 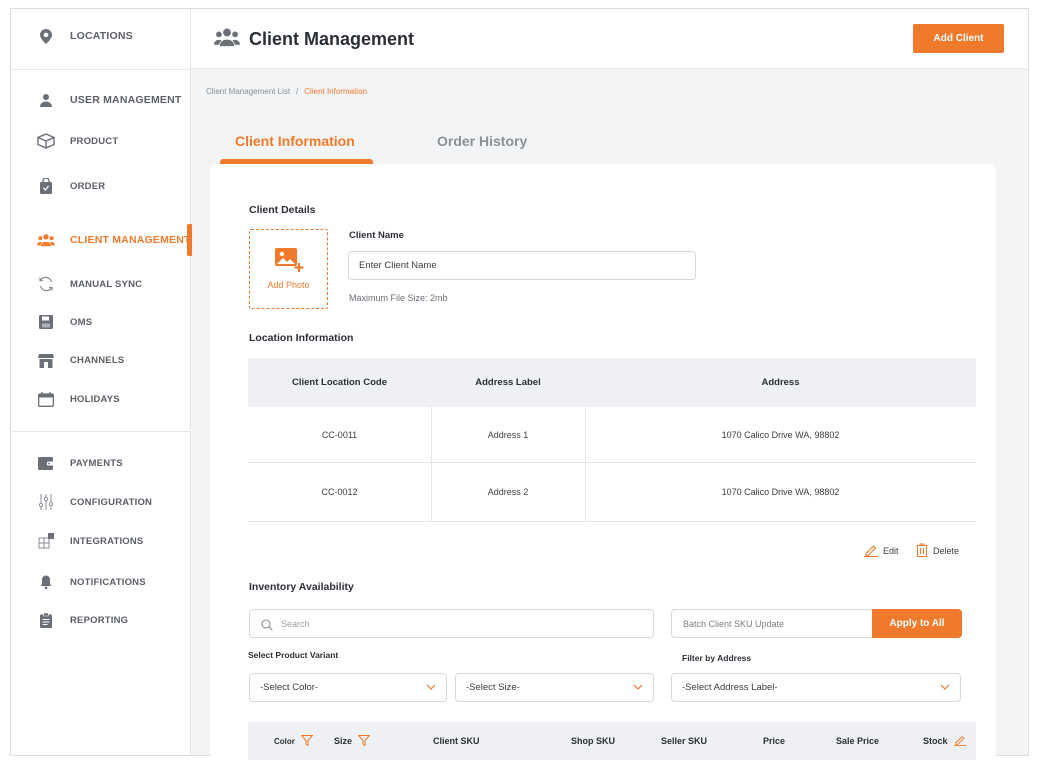 I want to click on sidebar-item-user-management: USER MANAGEMENT, so click(x=101, y=100).